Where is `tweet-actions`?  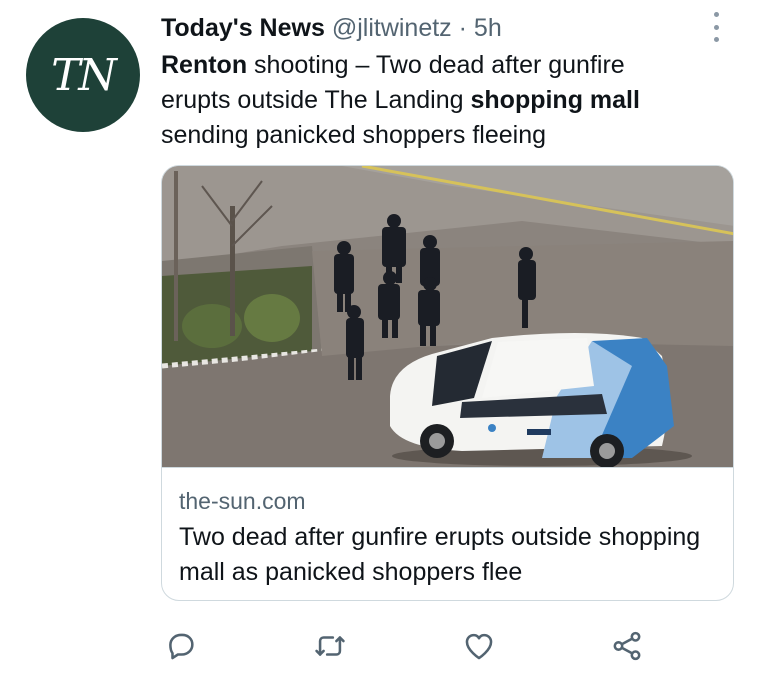
tweet-actions is located at coordinates (380, 647).